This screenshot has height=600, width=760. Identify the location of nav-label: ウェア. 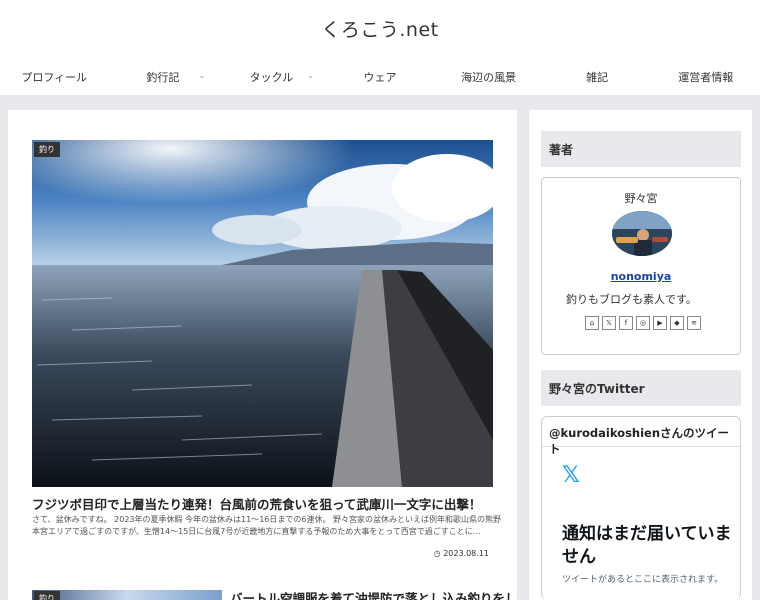
(380, 77).